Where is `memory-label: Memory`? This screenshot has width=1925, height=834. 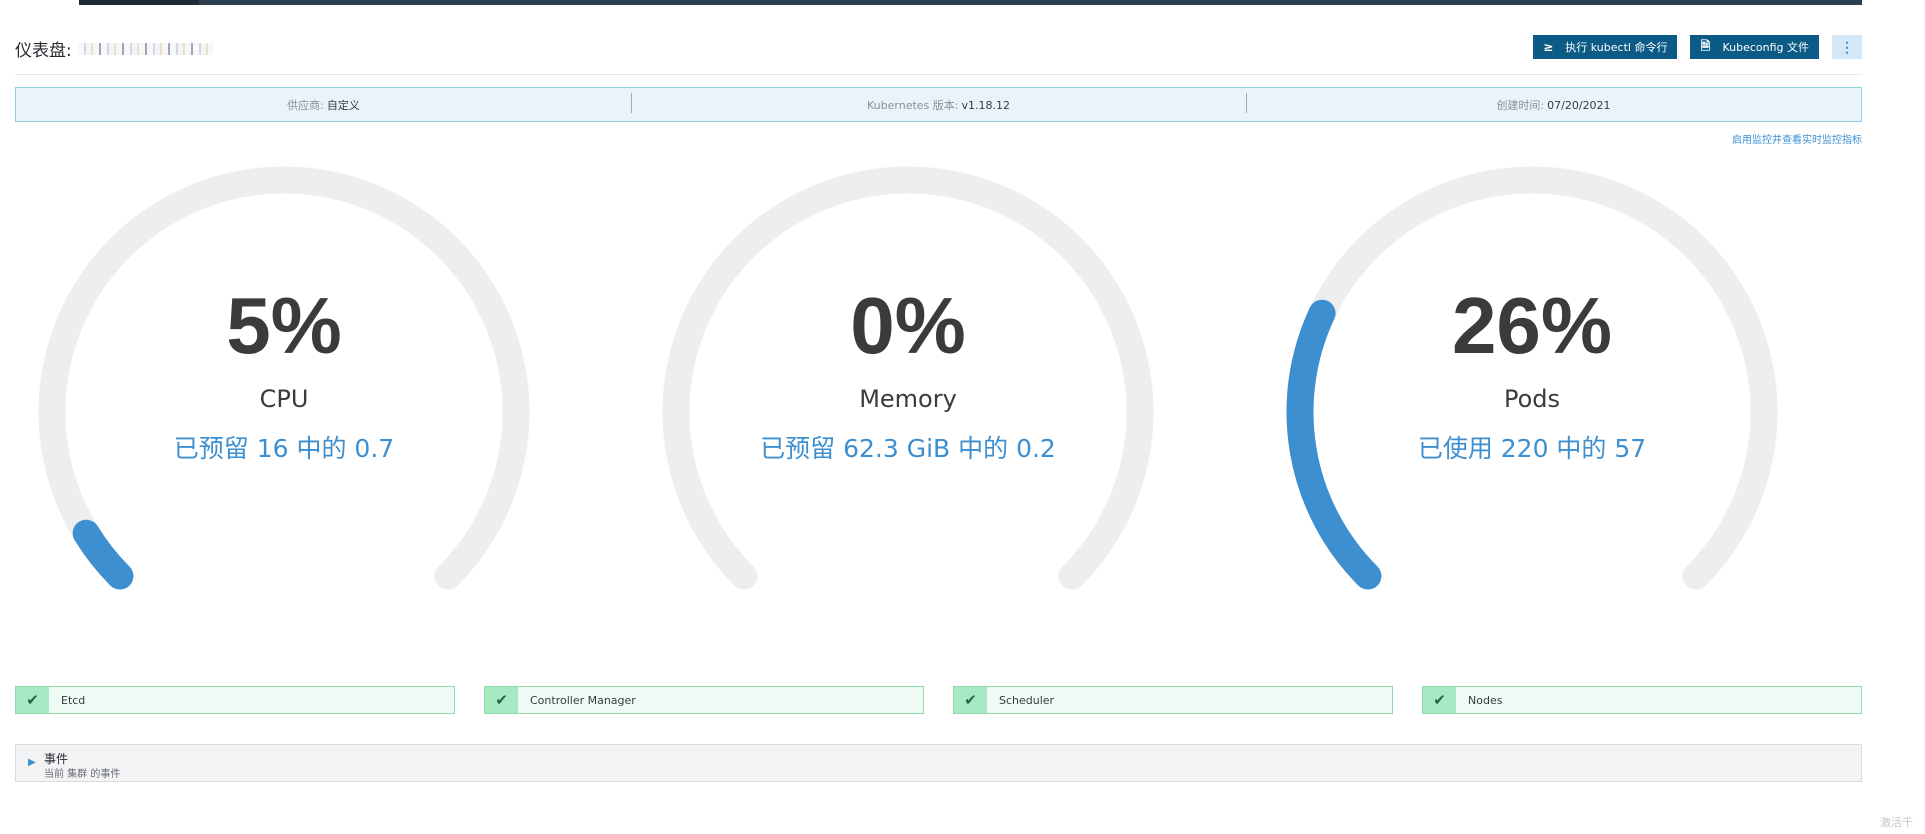
memory-label: Memory is located at coordinates (908, 399).